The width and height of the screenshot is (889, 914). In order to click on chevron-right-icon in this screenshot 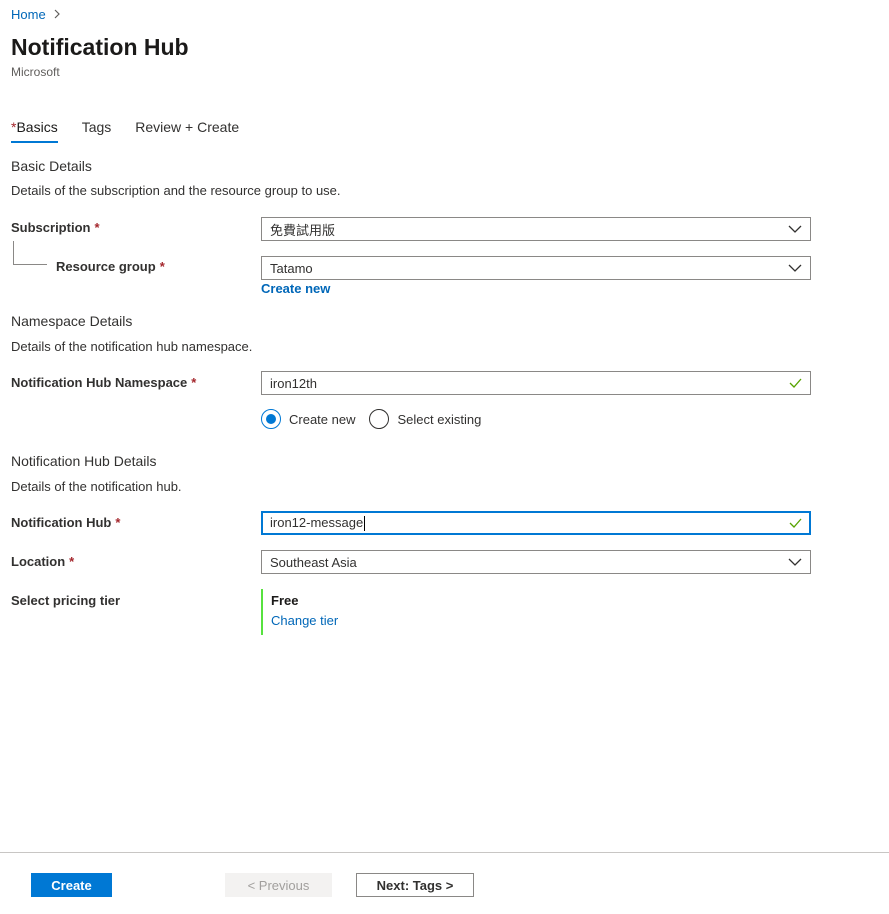, I will do `click(57, 15)`.